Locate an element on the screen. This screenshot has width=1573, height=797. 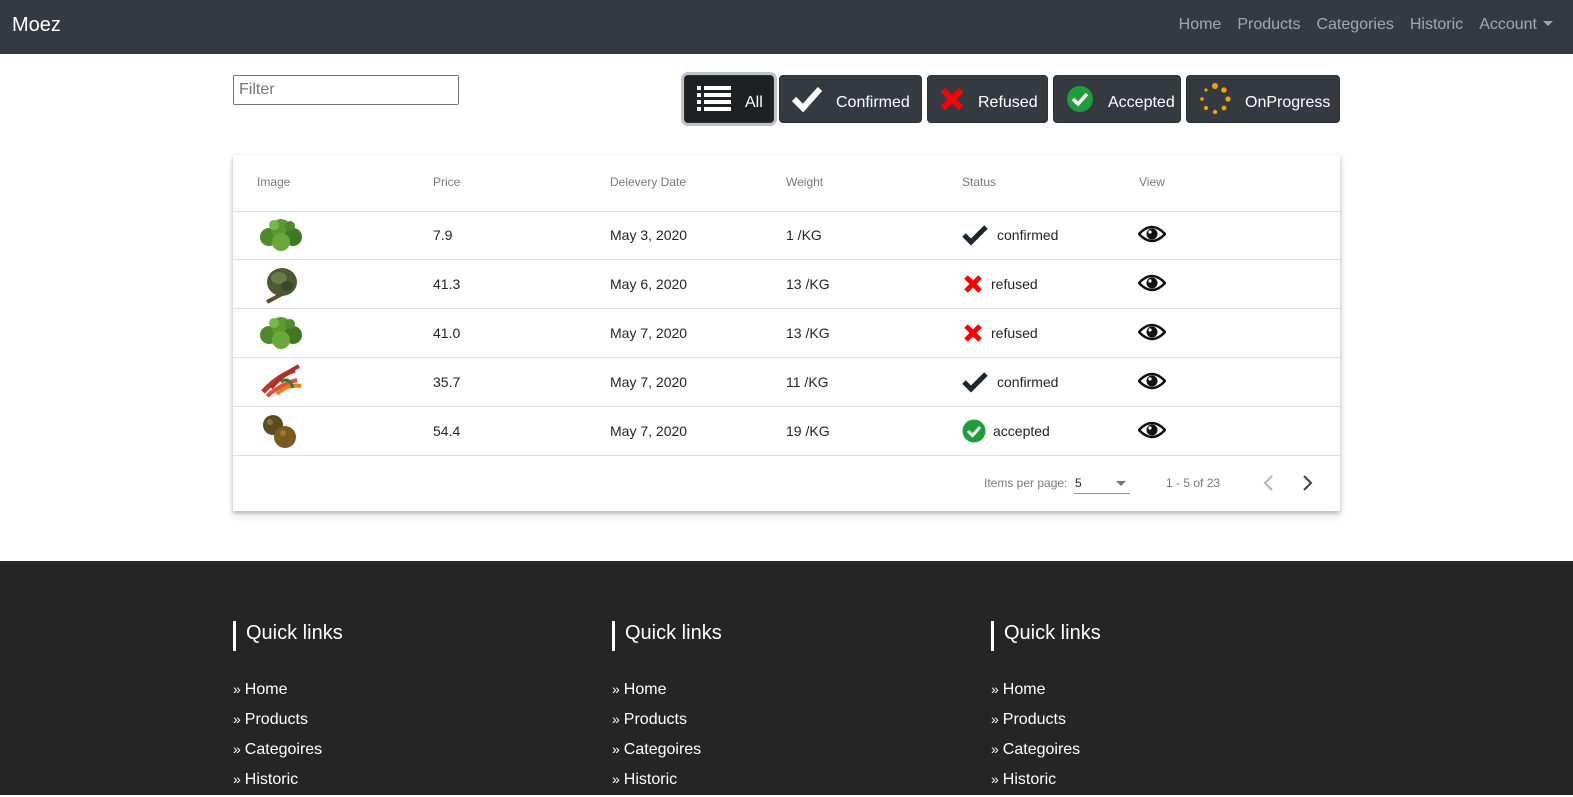
col-view-header: View is located at coordinates (1152, 182).